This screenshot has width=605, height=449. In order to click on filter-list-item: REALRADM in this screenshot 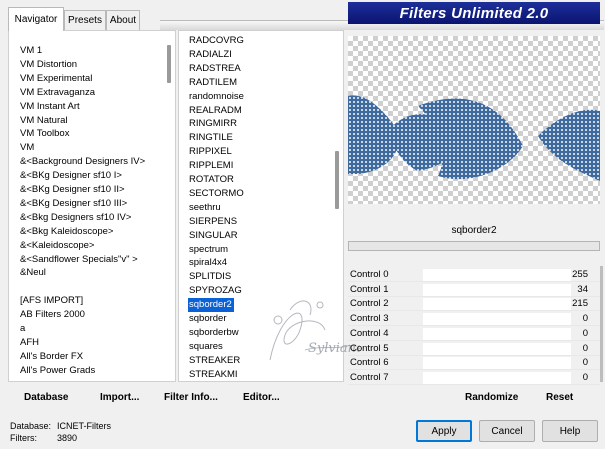, I will do `click(216, 111)`.